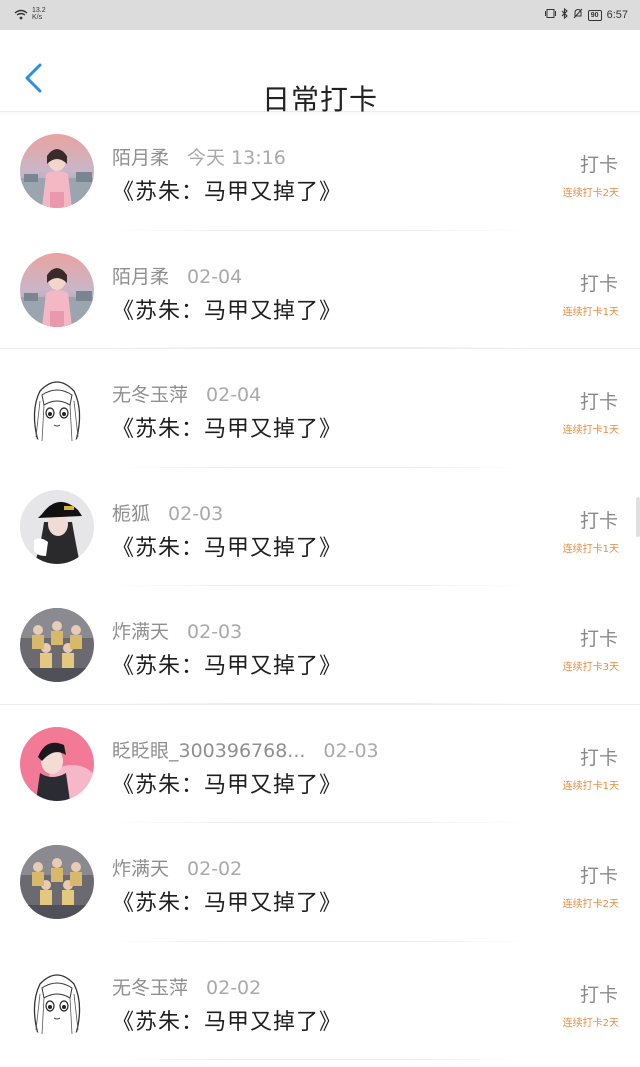 This screenshot has width=640, height=1067. What do you see at coordinates (320, 15) in the screenshot?
I see `status-bar: 13.2 K/s 90 6:57` at bounding box center [320, 15].